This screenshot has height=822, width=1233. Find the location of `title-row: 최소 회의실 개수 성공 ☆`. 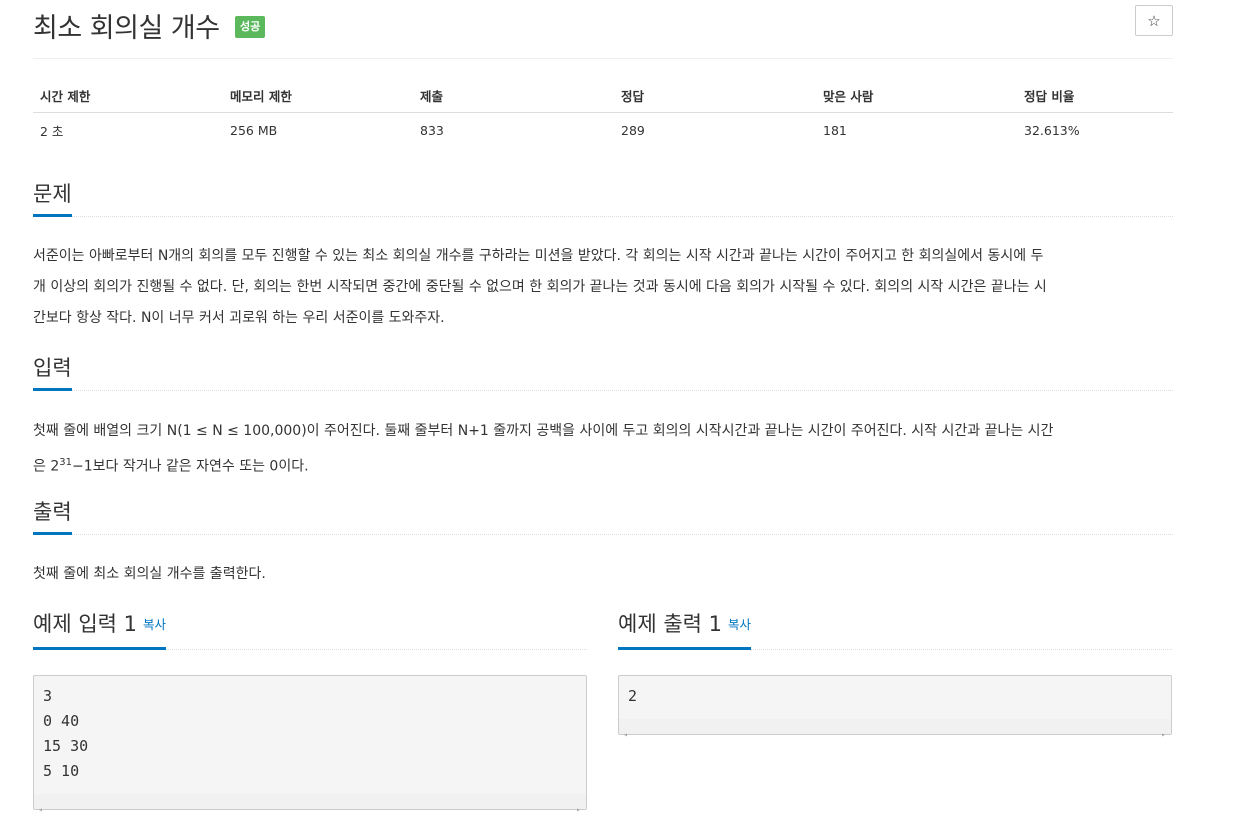

title-row: 최소 회의실 개수 성공 ☆ is located at coordinates (603, 29).